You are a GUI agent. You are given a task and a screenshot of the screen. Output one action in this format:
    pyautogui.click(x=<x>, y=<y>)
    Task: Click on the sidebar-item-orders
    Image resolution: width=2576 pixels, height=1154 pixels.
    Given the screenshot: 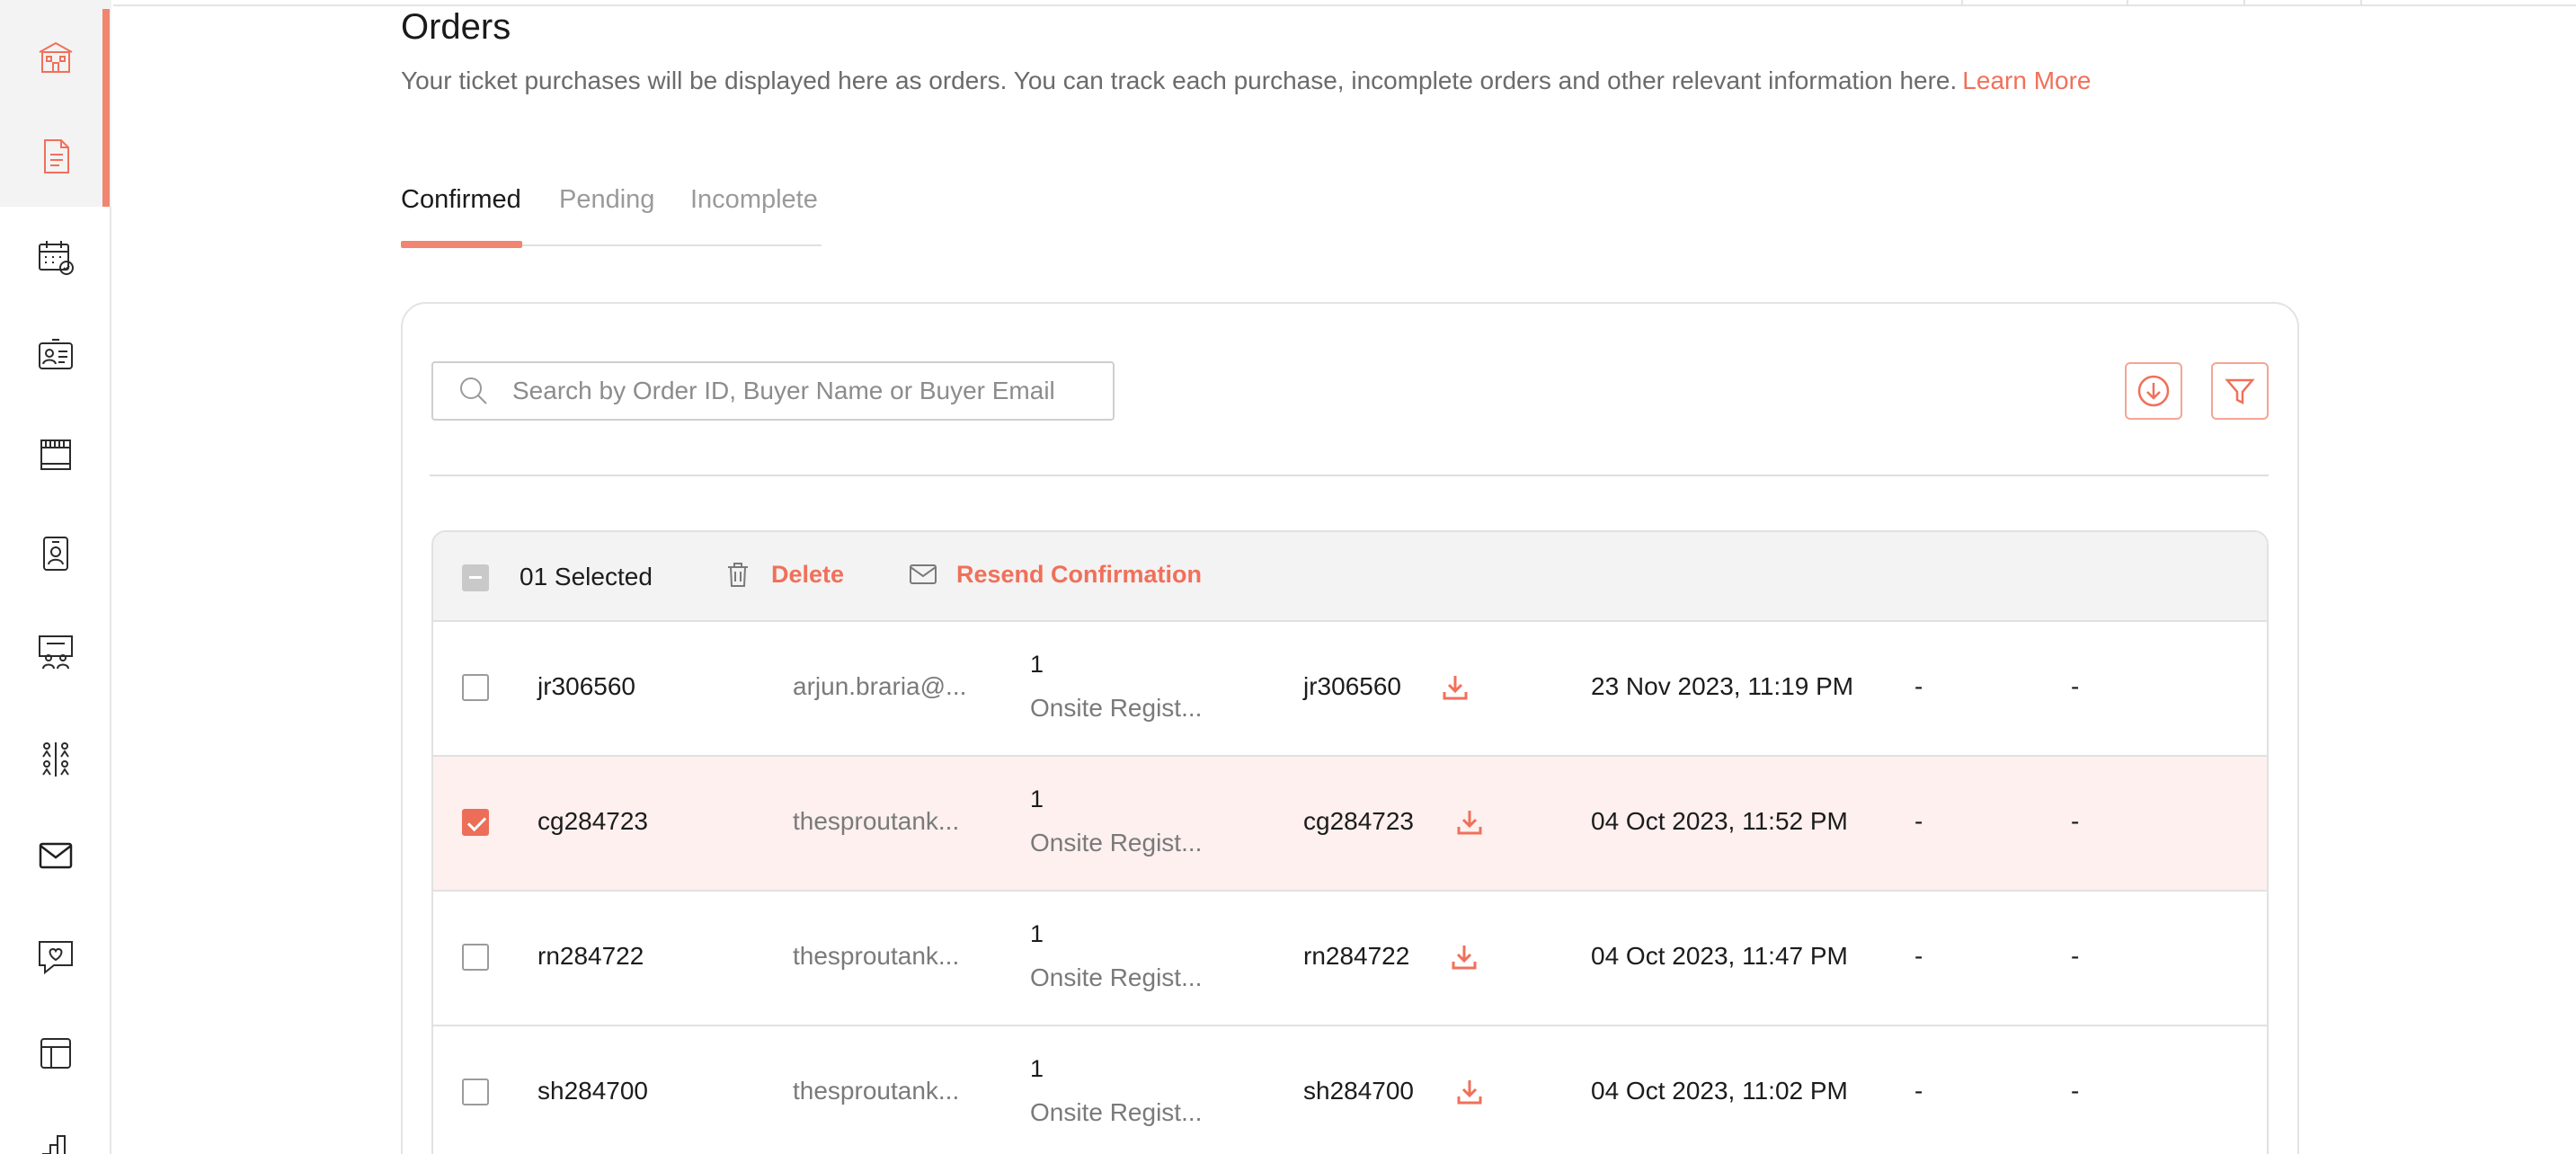 What is the action you would take?
    pyautogui.click(x=56, y=156)
    